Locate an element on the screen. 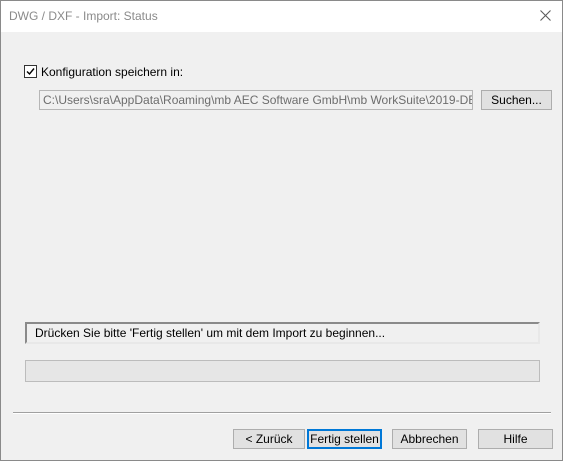  cancel-button: Abbrechen is located at coordinates (429, 439).